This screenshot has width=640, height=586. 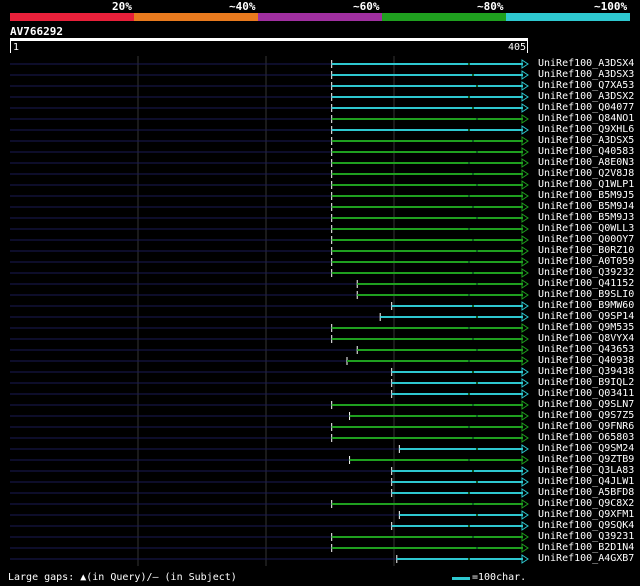 What do you see at coordinates (499, 577) in the screenshot?
I see `scale-label: =100char.` at bounding box center [499, 577].